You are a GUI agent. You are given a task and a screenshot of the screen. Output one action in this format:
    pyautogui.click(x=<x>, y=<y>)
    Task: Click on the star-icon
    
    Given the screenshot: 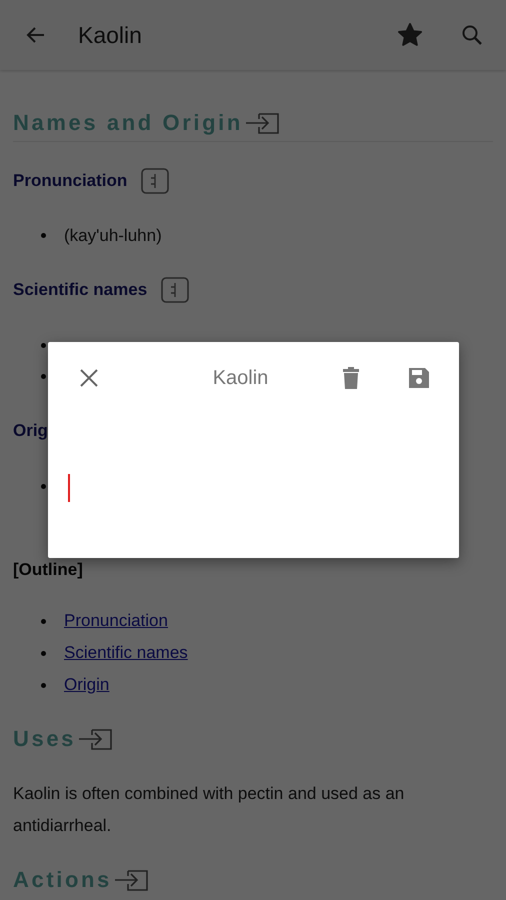 What is the action you would take?
    pyautogui.click(x=410, y=35)
    